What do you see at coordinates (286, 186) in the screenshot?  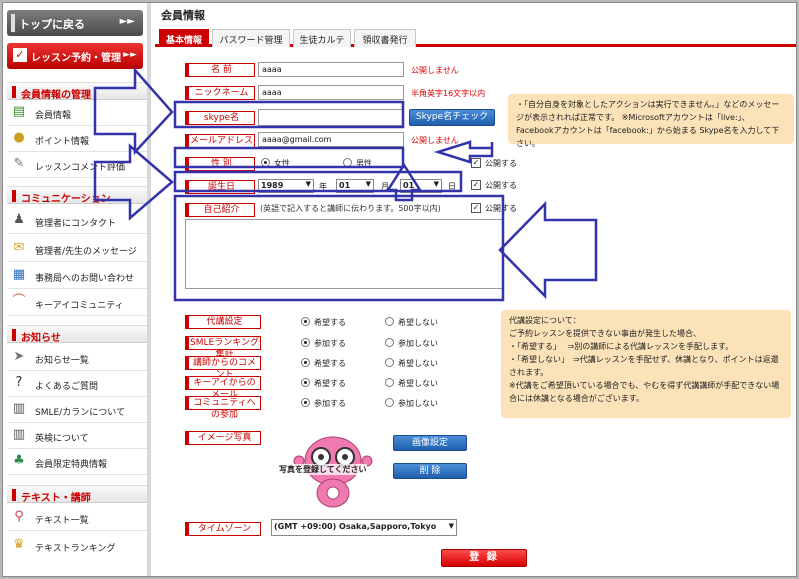 I see `birth-year-select: 1989 ▼` at bounding box center [286, 186].